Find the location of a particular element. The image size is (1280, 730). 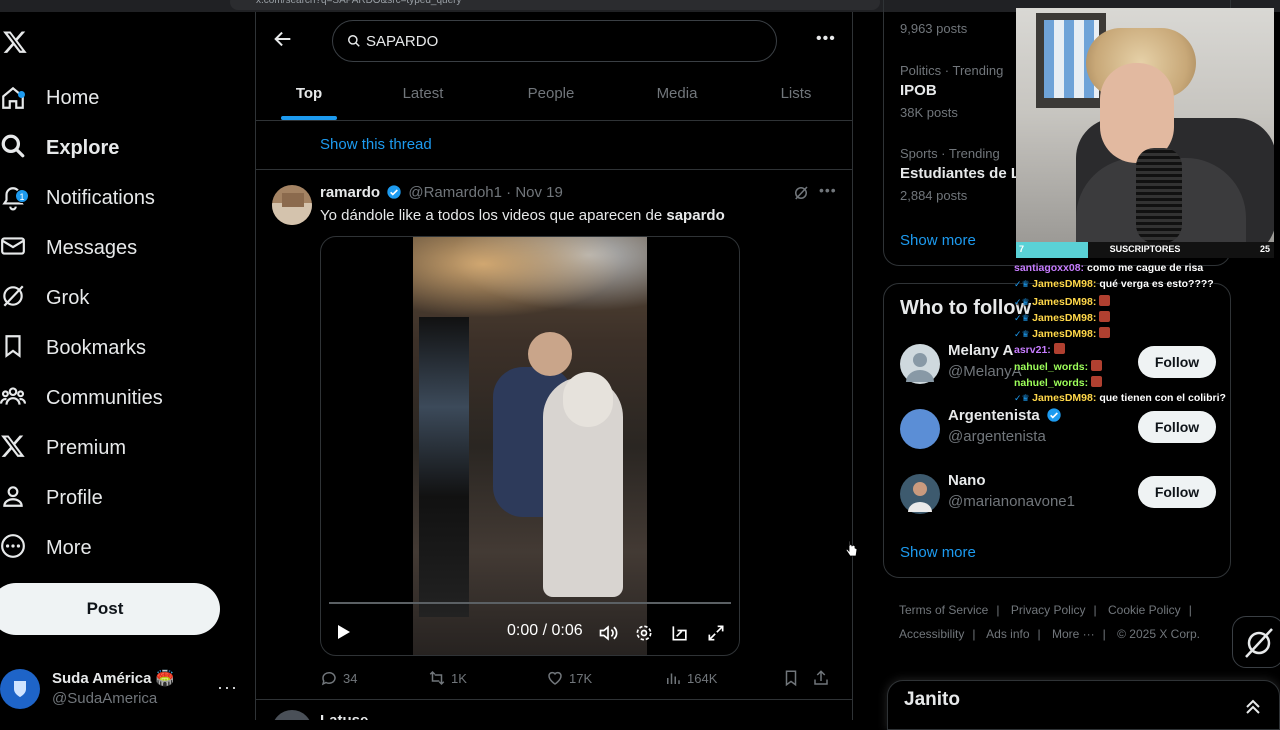

footer-link: Privacy Policy is located at coordinates (1048, 610).